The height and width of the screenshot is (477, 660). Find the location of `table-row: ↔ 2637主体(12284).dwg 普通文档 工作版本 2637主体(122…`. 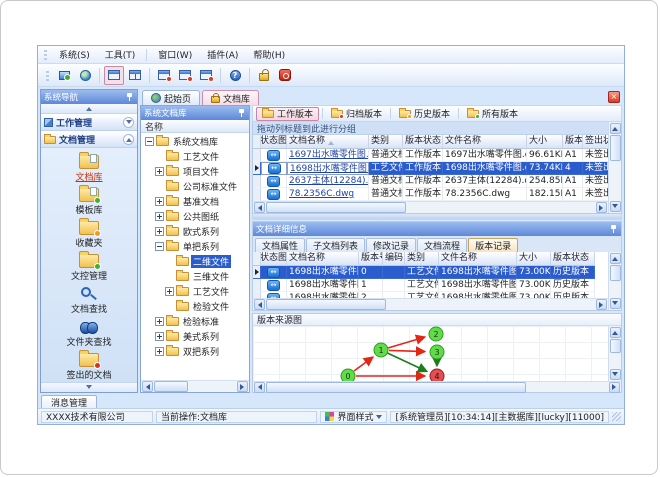

table-row: ↔ 2637主体(12284).dwg 普通文档 工作版本 2637主体(122… is located at coordinates (430, 181).